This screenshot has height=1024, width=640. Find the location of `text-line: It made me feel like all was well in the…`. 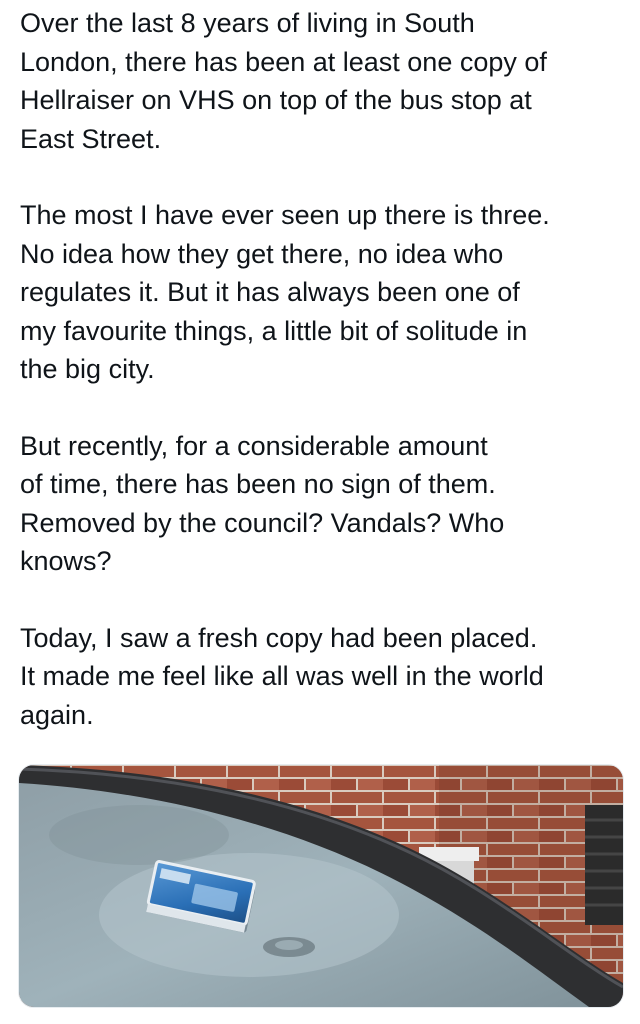

text-line: It made me feel like all was well in the… is located at coordinates (282, 676).